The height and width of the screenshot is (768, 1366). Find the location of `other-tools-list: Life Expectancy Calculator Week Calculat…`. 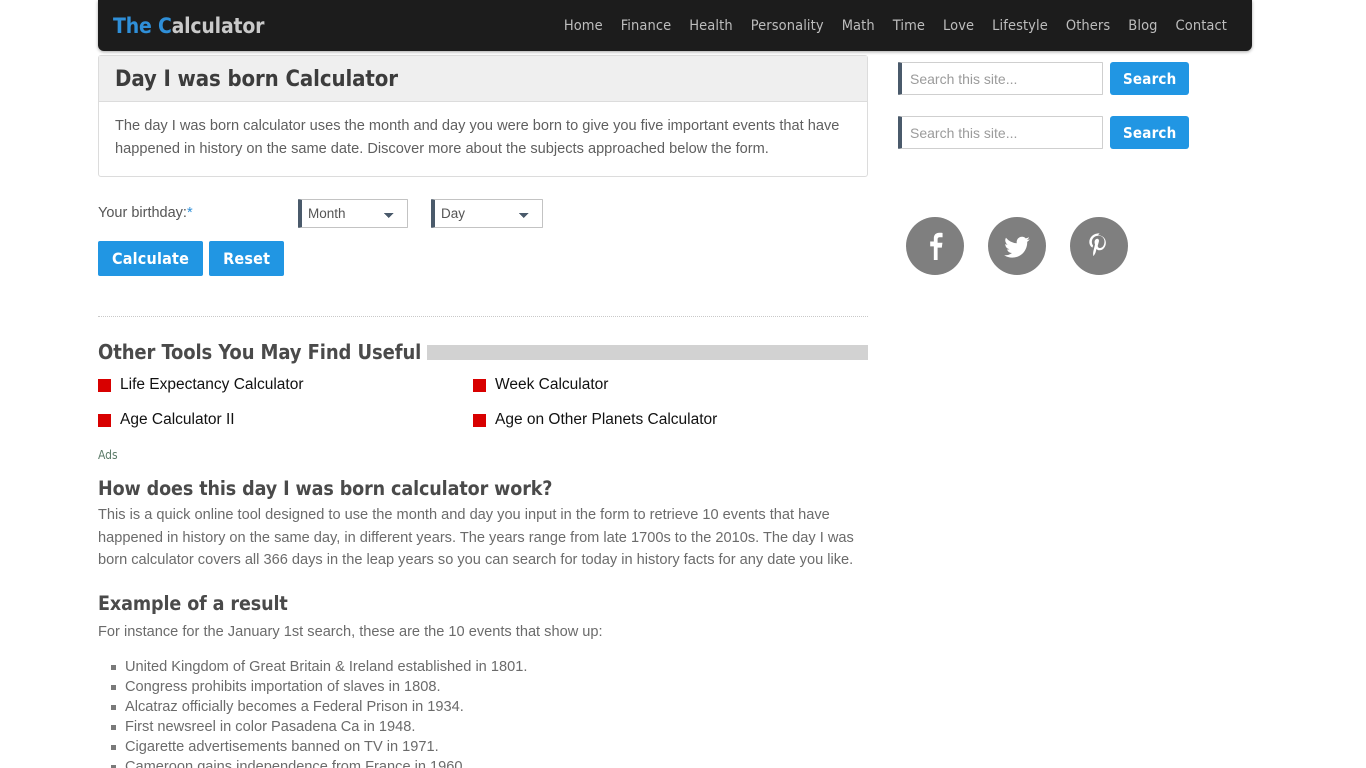

other-tools-list: Life Expectancy Calculator Week Calculat… is located at coordinates (483, 402).